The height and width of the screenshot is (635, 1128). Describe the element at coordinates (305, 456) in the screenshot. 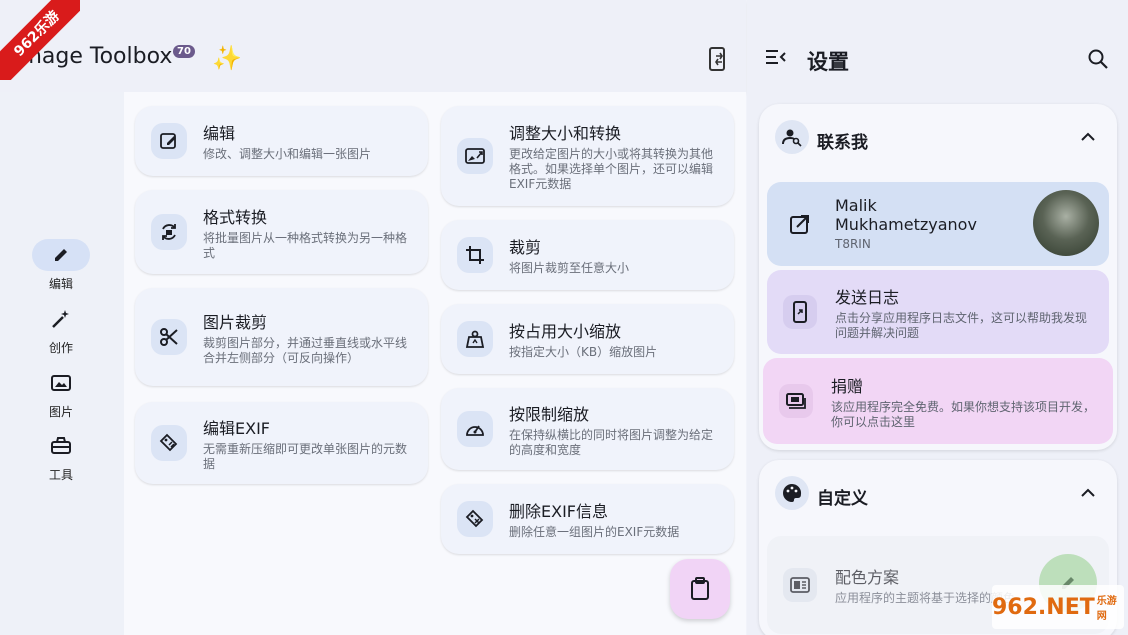

I see `tool-desc: 无需重新压缩即可更改单张图片的元数据` at that location.